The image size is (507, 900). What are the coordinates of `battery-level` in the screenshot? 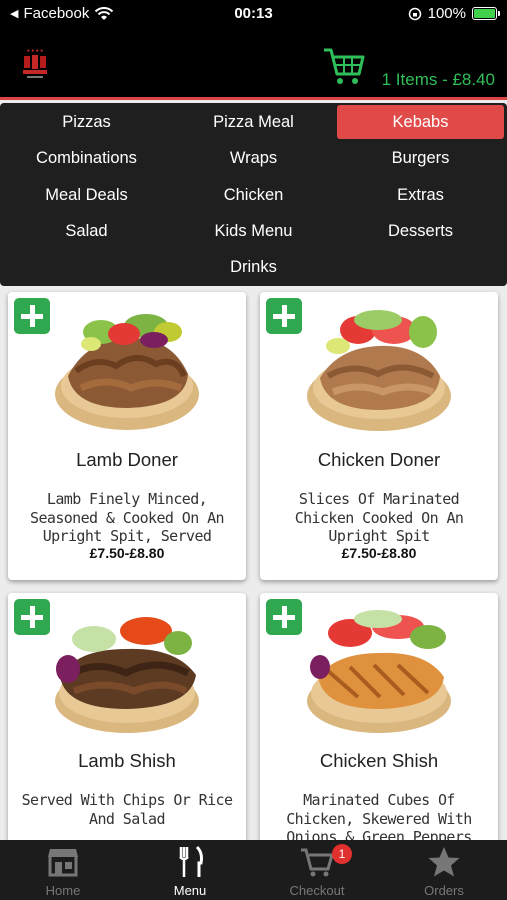 It's located at (484, 13).